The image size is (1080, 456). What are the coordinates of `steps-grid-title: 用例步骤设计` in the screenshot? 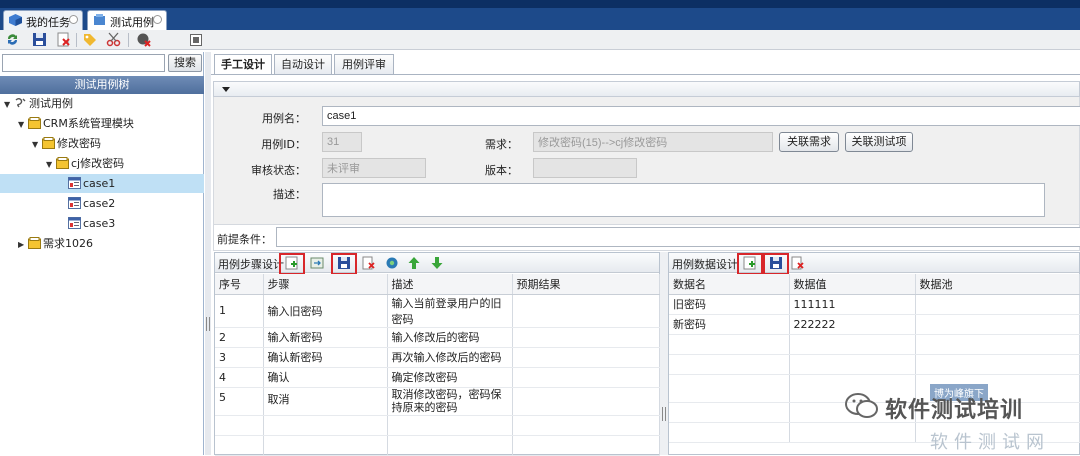 It's located at (251, 264).